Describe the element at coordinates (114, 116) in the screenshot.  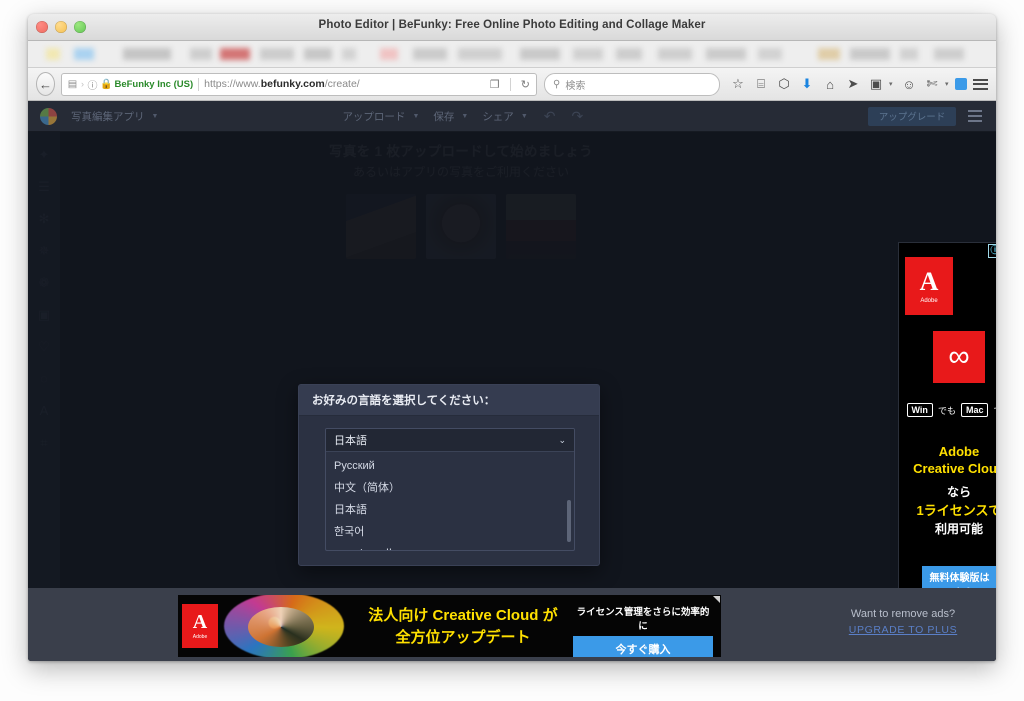
I see `menu-photo-editor: 写真編集アプリ ▼` at that location.